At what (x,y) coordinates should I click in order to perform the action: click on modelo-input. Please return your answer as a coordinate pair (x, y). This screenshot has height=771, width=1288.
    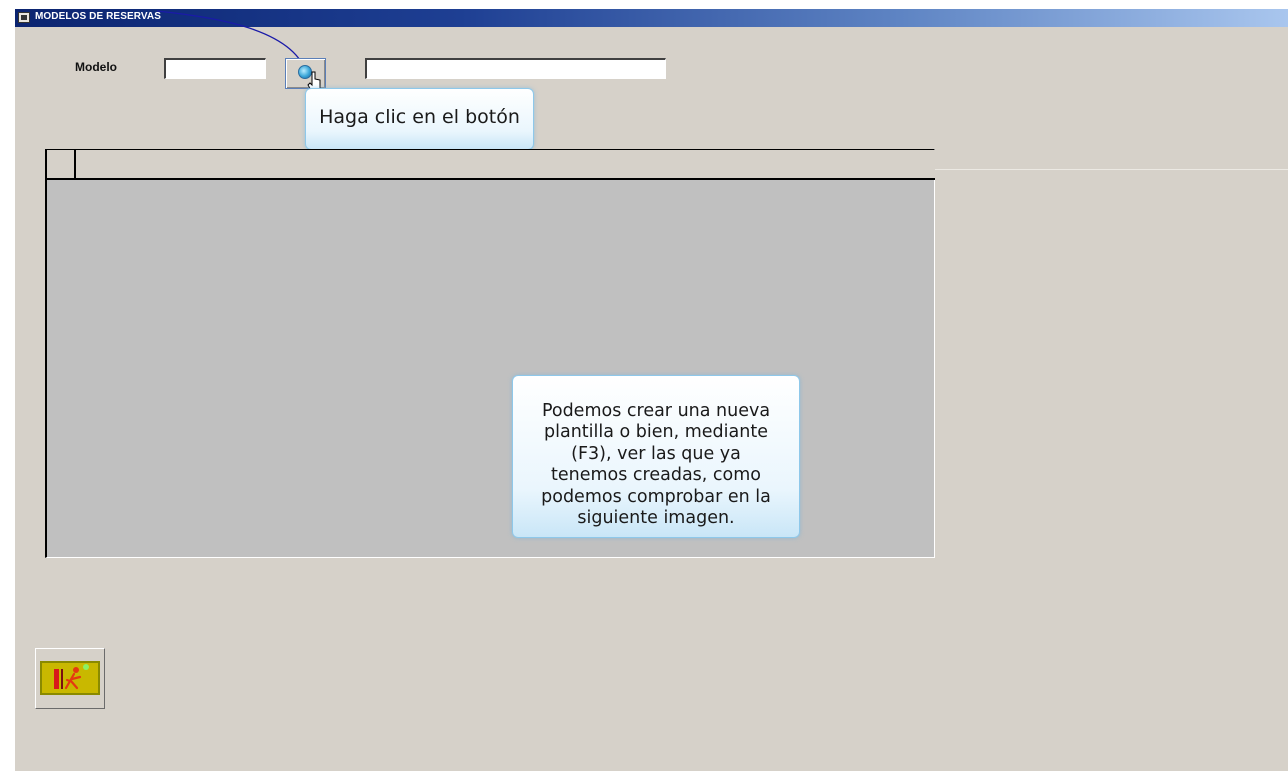
    Looking at the image, I should click on (215, 68).